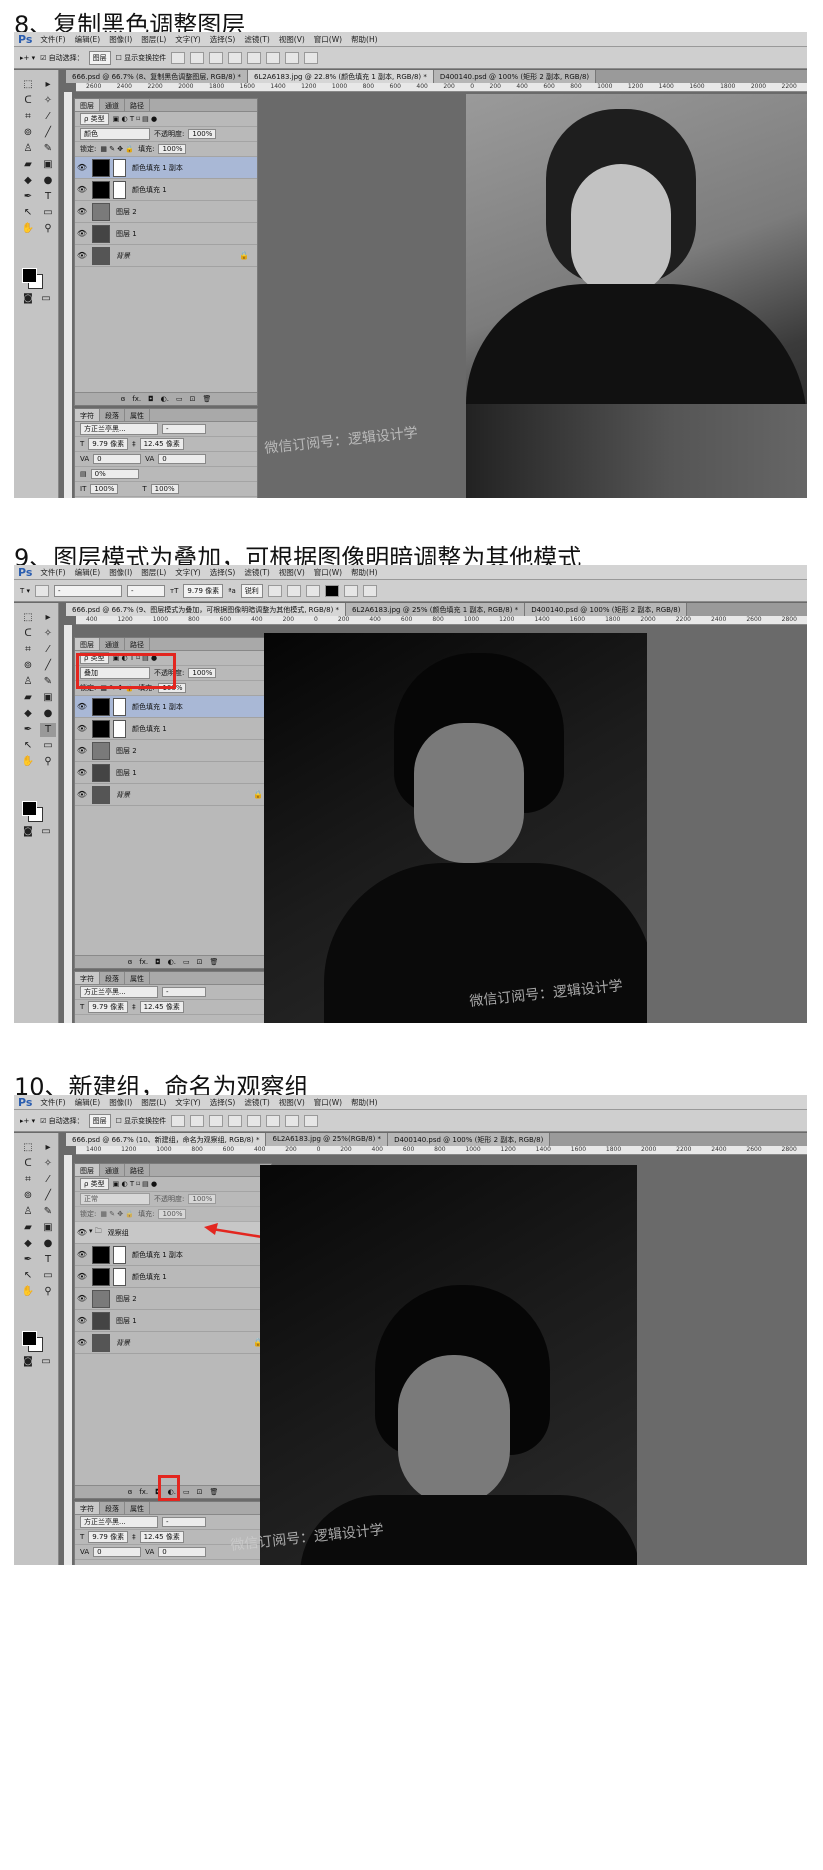 The width and height of the screenshot is (823, 1870). Describe the element at coordinates (88, 572) in the screenshot. I see `menu-edit: 编辑(E)` at that location.